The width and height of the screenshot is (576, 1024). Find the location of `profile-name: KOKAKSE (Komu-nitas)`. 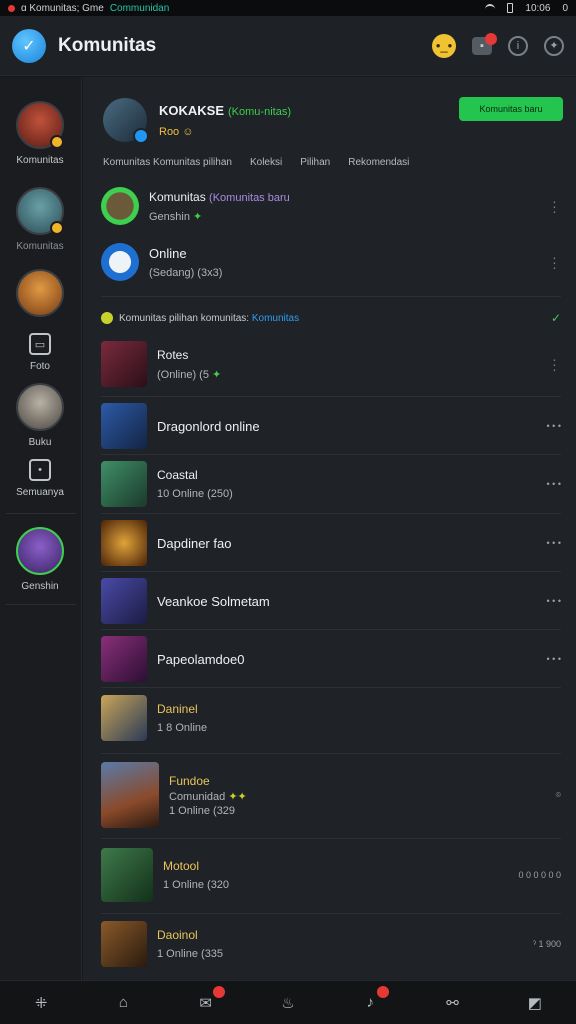

profile-name: KOKAKSE (Komu-nitas) is located at coordinates (225, 110).